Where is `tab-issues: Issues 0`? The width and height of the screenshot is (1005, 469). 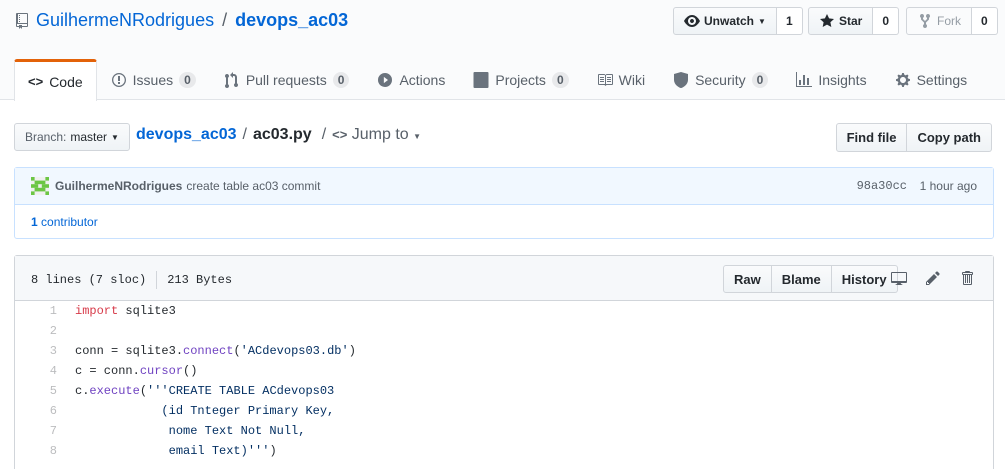 tab-issues: Issues 0 is located at coordinates (153, 79).